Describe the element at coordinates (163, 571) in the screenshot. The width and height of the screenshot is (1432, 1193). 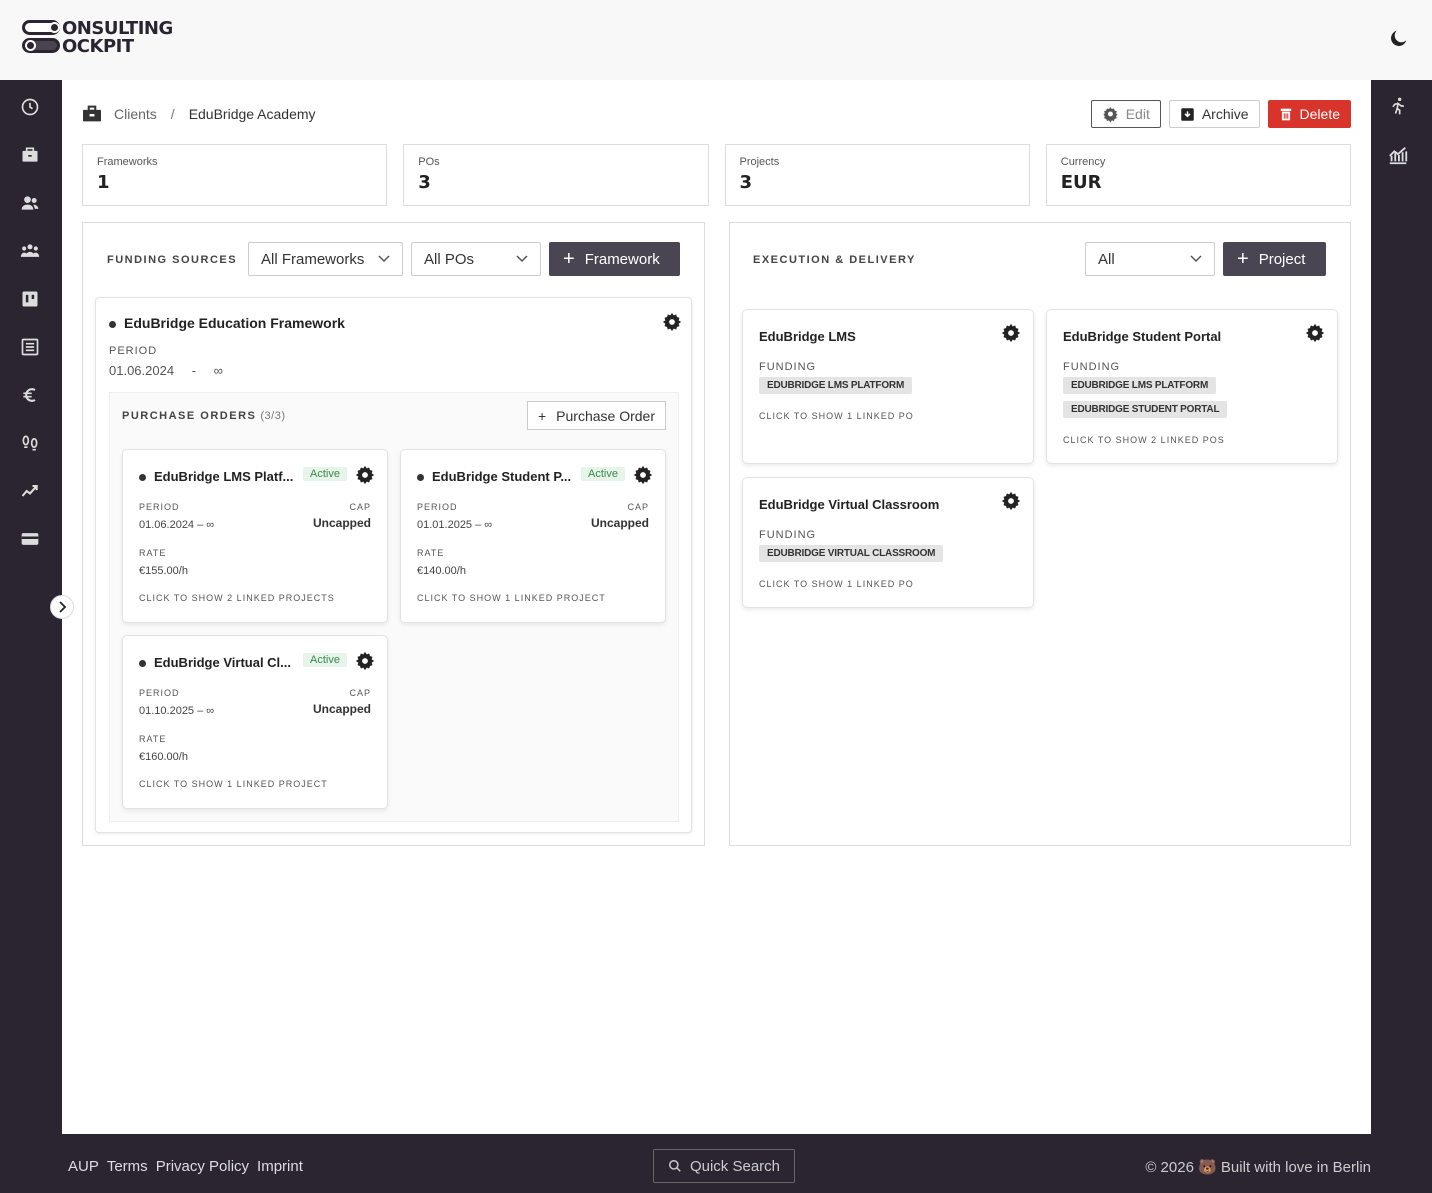
I see `po-rate: €155.00/h` at that location.